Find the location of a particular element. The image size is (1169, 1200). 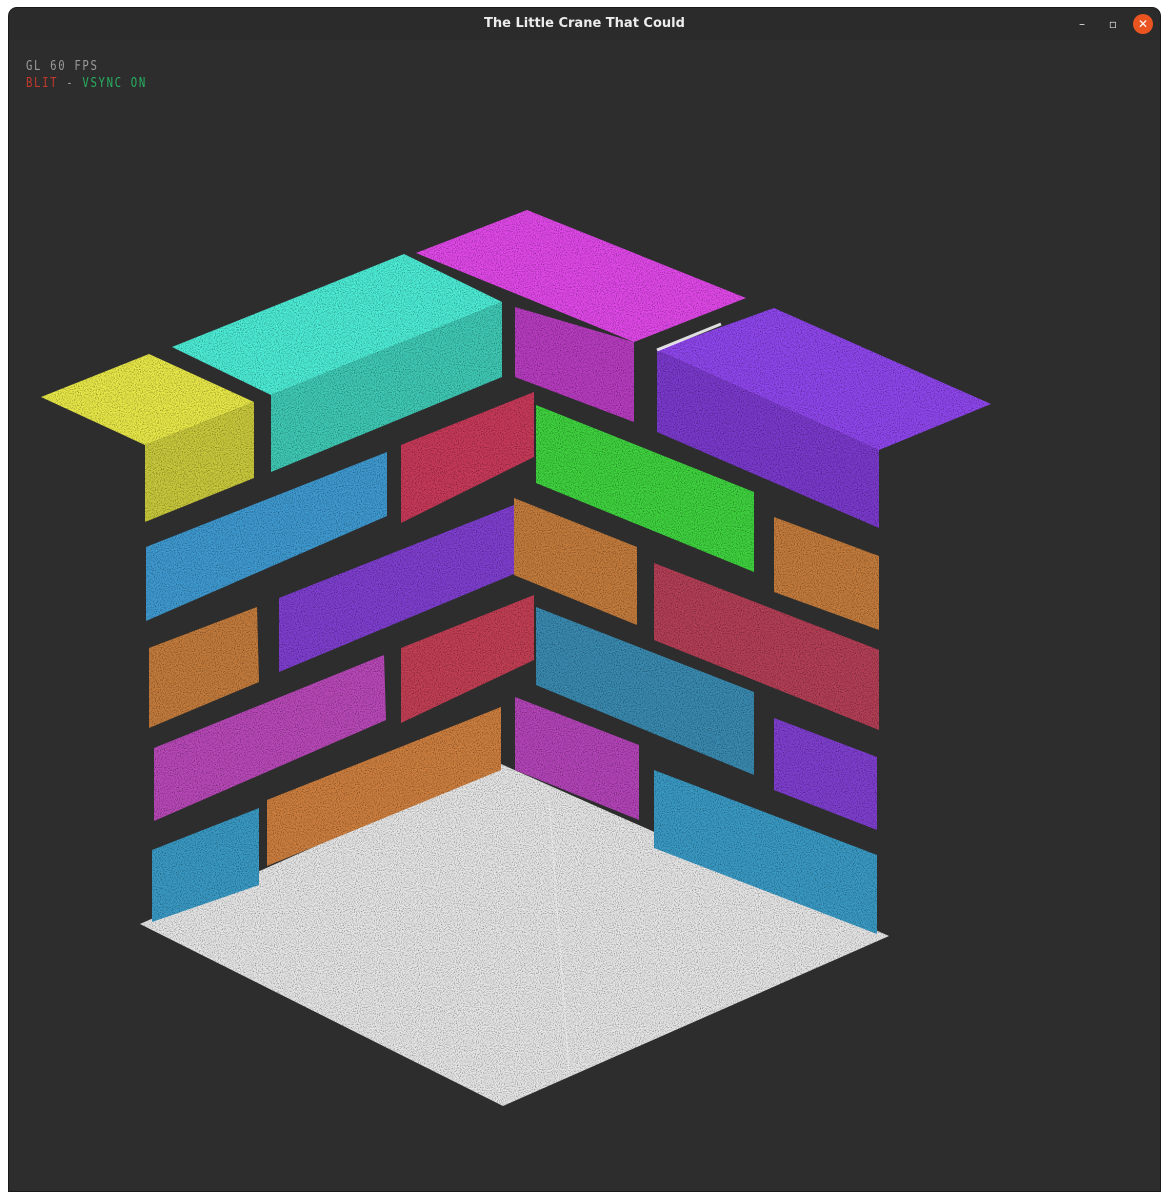

maximize-button: ▫ is located at coordinates (1113, 24).